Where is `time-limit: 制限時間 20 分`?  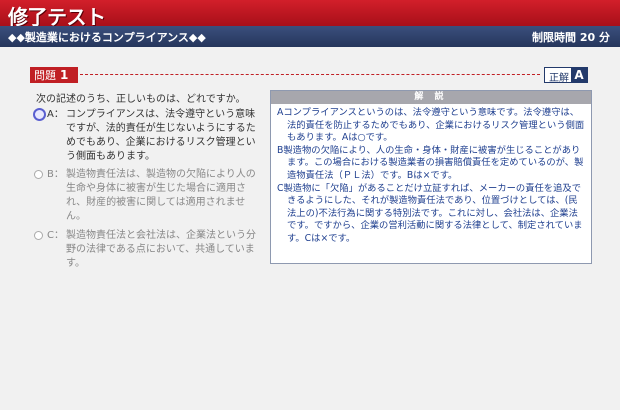 time-limit: 制限時間 20 分 is located at coordinates (571, 37).